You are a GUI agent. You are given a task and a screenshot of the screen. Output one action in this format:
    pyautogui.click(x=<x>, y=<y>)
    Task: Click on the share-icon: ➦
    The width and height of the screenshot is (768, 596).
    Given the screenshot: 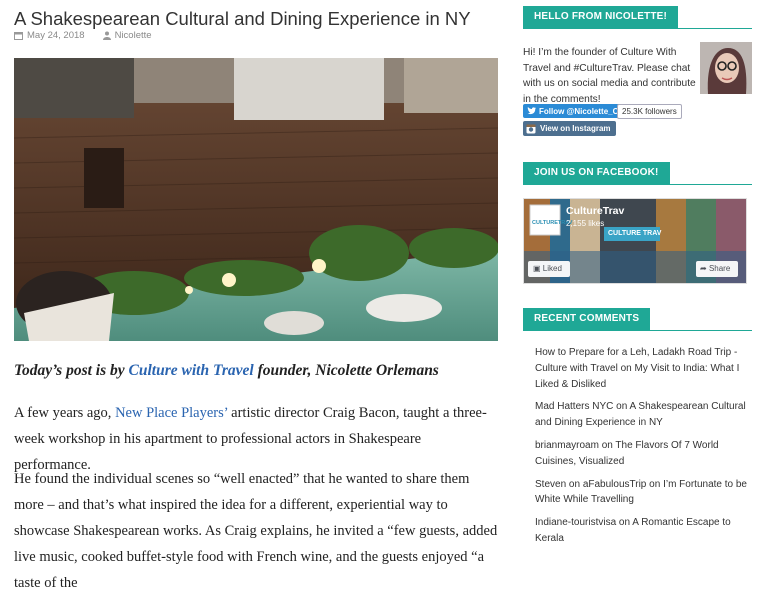 What is the action you would take?
    pyautogui.click(x=704, y=268)
    